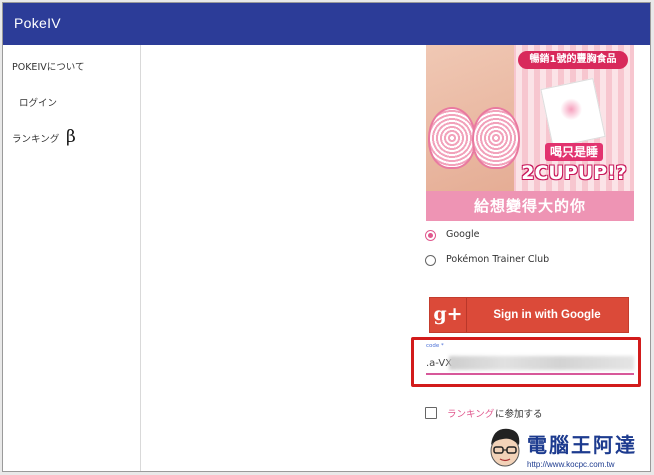 This screenshot has height=475, width=654. Describe the element at coordinates (463, 234) in the screenshot. I see `radio-google-label: Google` at that location.